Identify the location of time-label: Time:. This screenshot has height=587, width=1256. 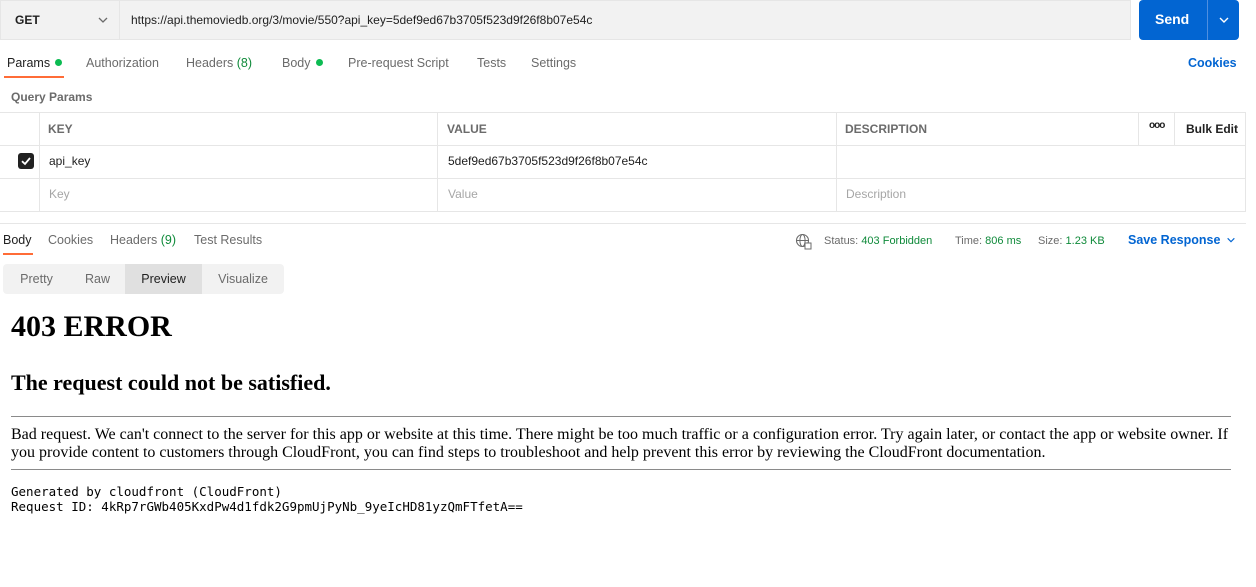
(969, 241).